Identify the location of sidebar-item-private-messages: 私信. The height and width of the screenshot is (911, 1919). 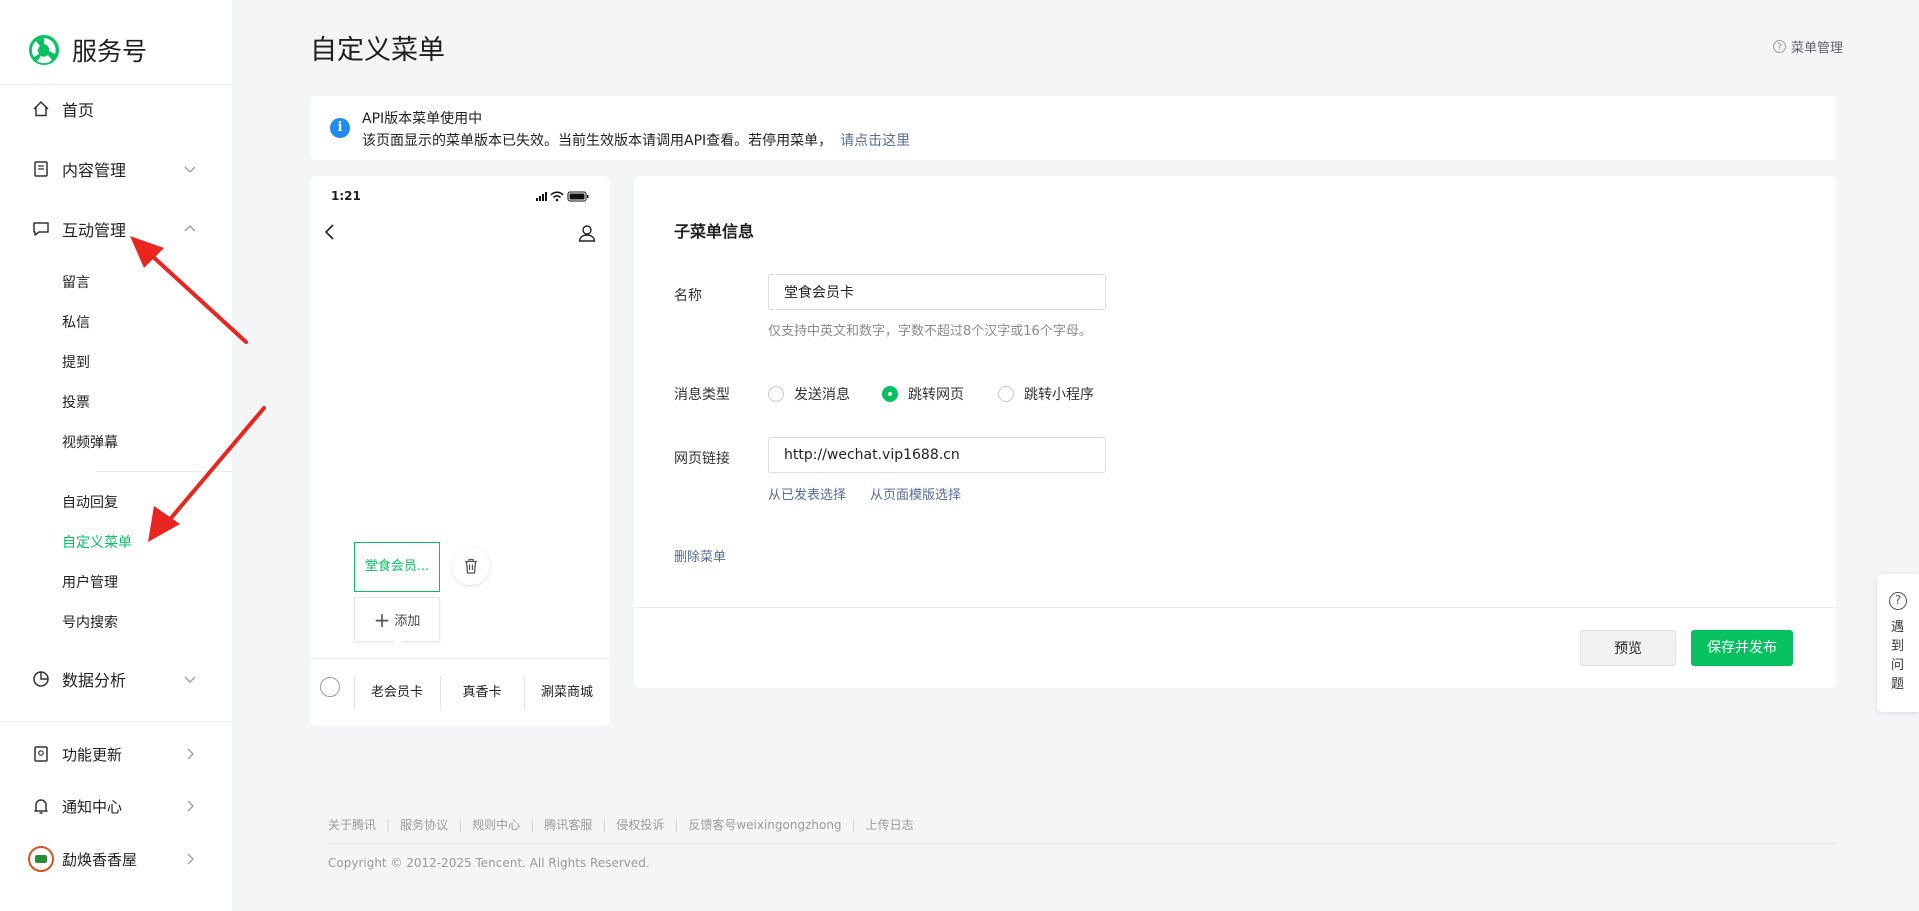
(76, 322).